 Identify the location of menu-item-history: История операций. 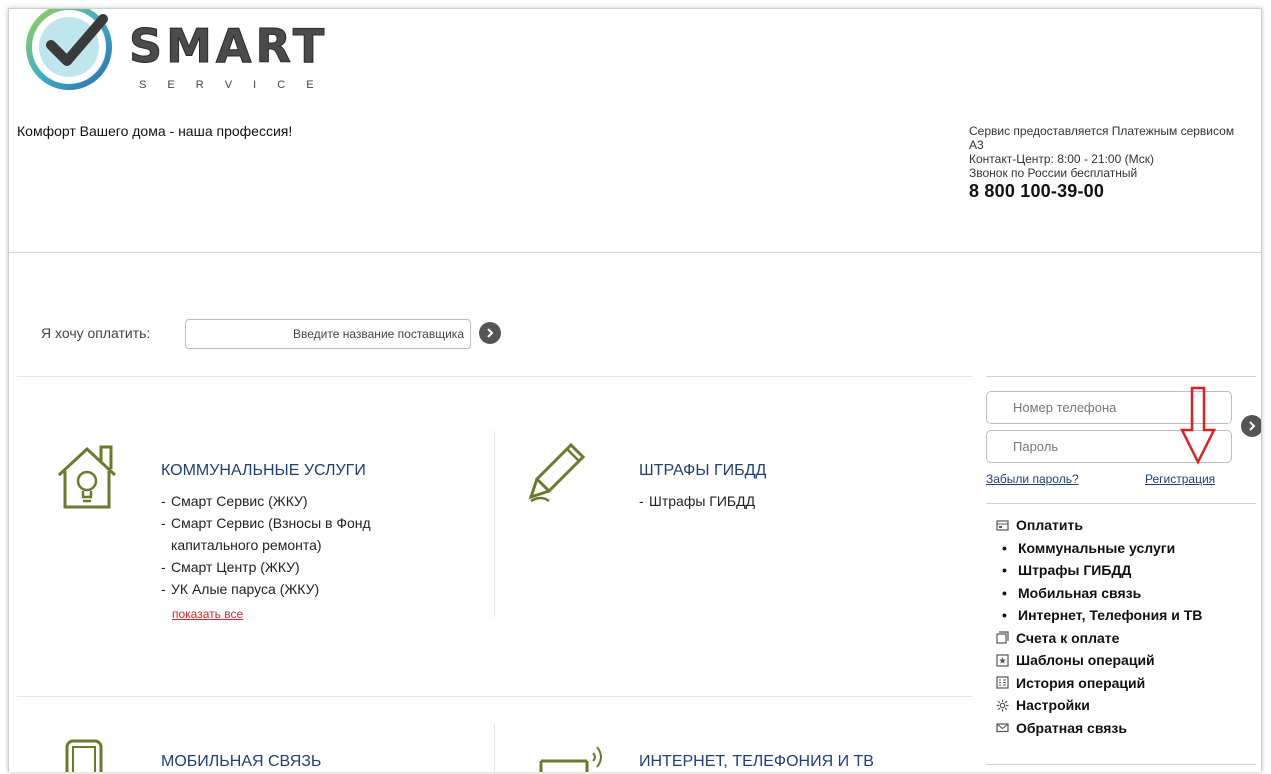
(1098, 683).